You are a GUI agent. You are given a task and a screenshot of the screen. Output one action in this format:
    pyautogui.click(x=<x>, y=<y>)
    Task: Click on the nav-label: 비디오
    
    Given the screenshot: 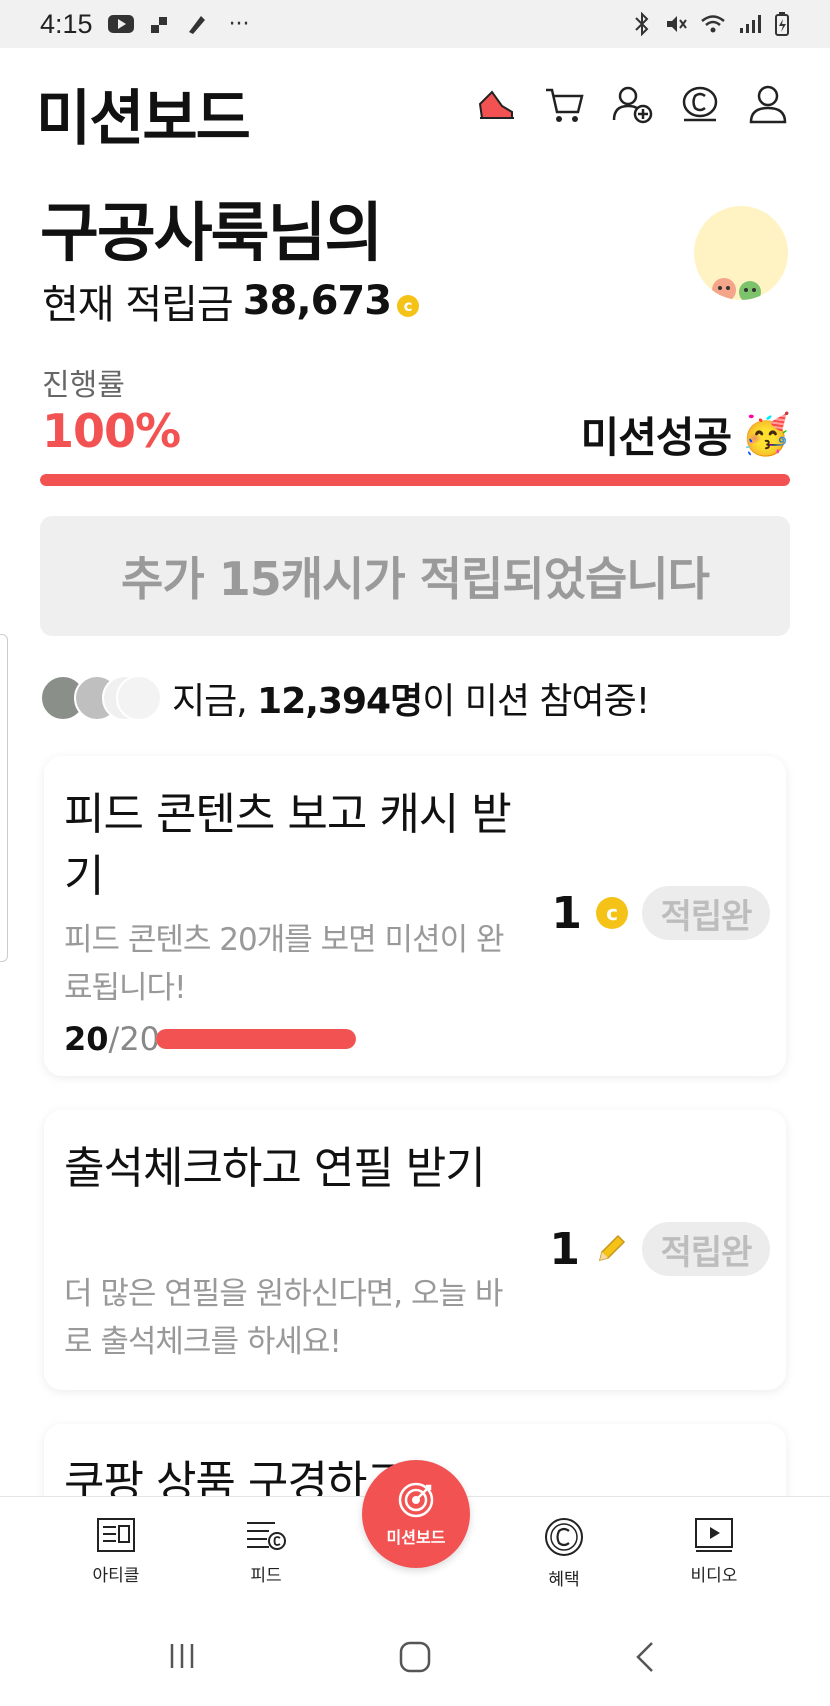 What is the action you would take?
    pyautogui.click(x=714, y=1576)
    